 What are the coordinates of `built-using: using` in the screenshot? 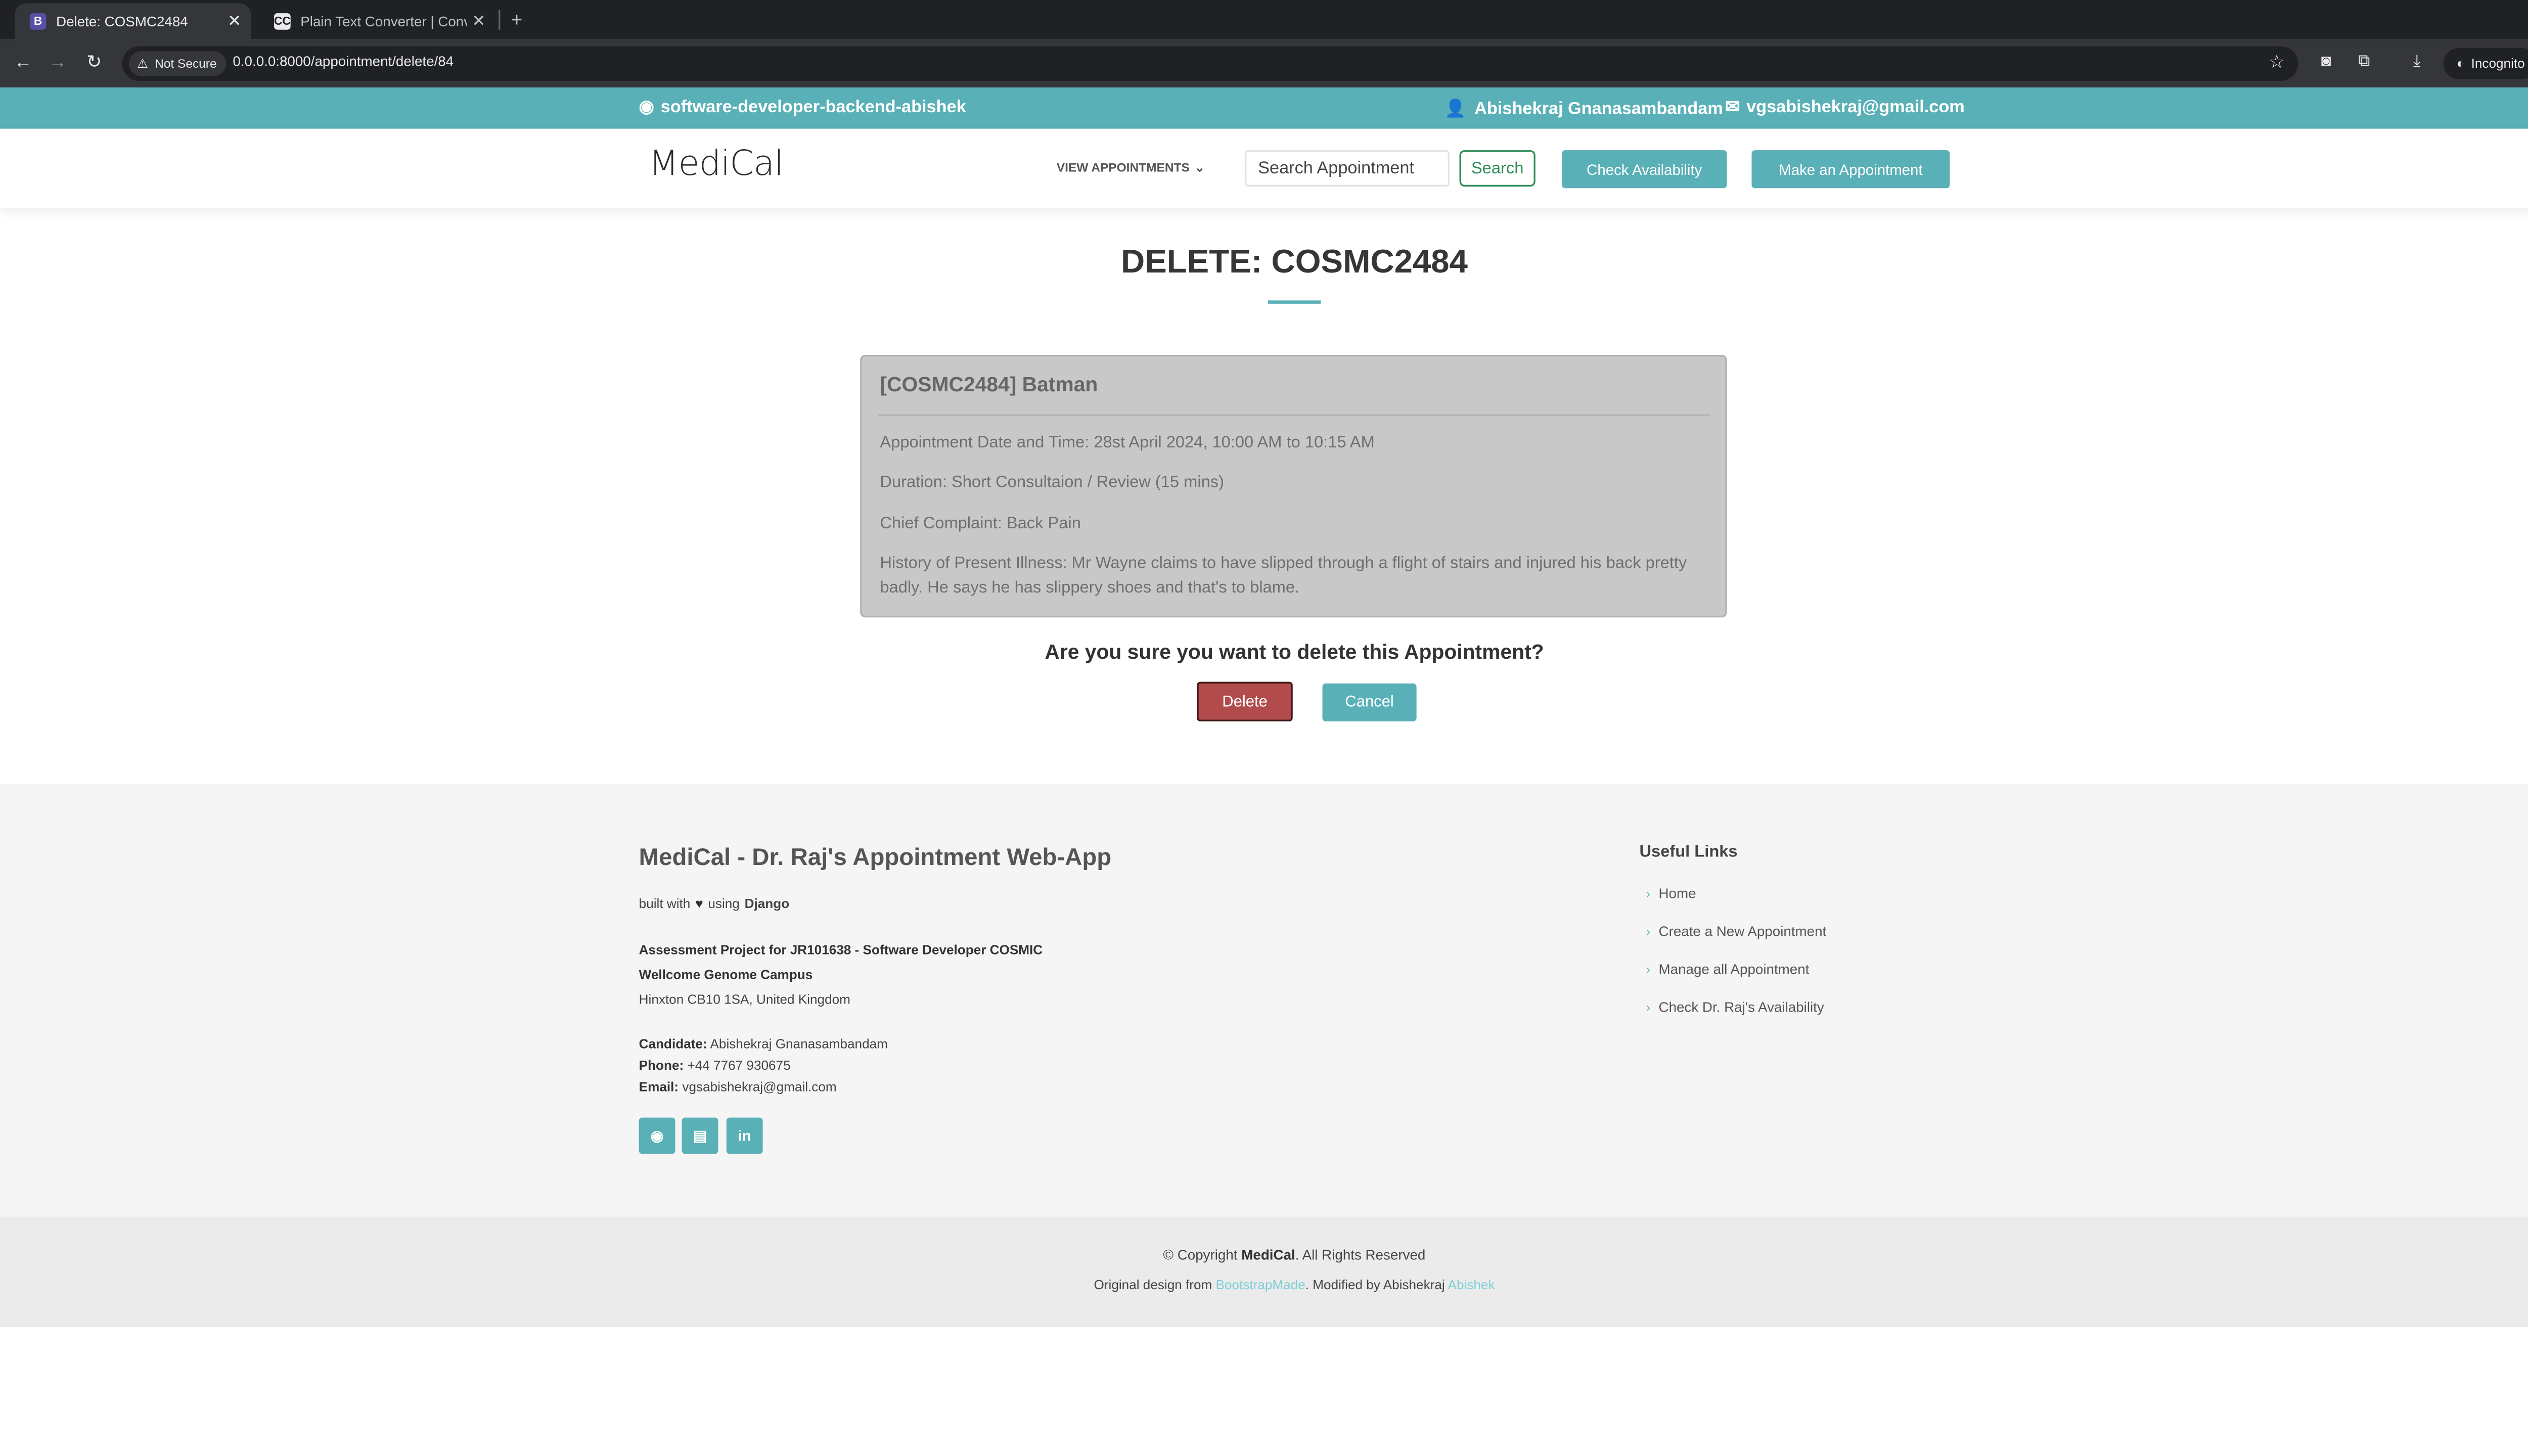 It's located at (724, 904).